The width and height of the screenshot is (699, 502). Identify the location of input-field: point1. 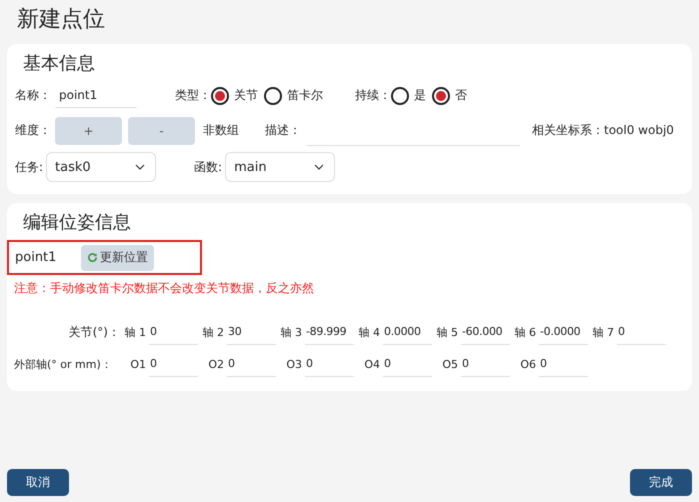
(96, 96).